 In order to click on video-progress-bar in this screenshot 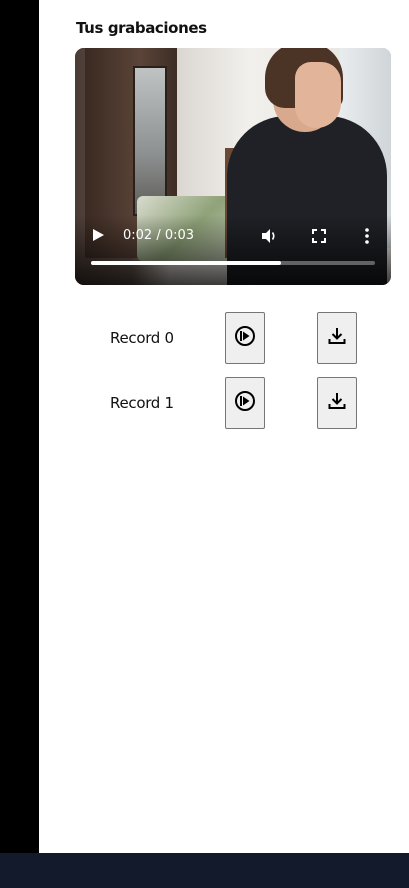, I will do `click(233, 263)`.